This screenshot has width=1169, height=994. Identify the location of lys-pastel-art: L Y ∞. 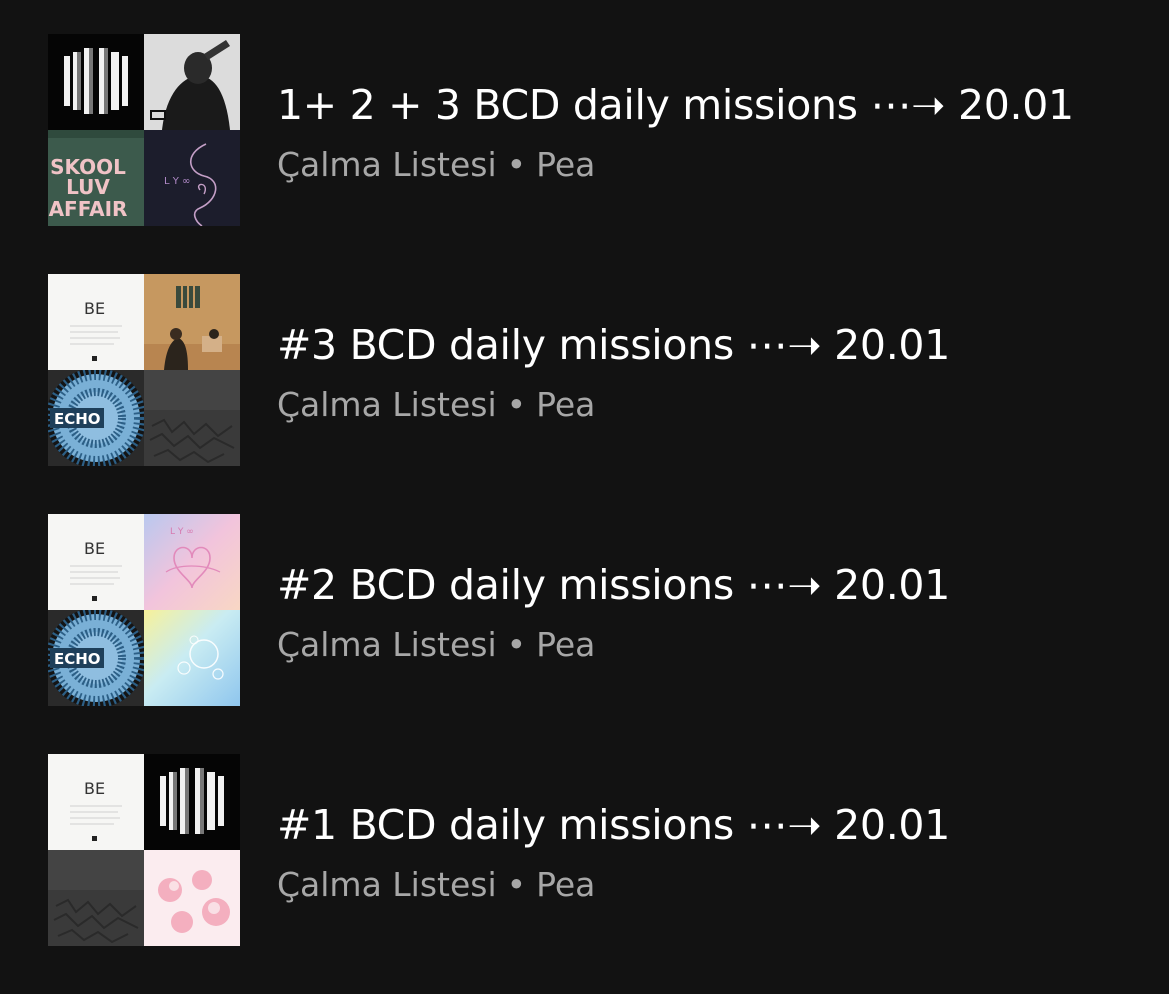
(192, 562).